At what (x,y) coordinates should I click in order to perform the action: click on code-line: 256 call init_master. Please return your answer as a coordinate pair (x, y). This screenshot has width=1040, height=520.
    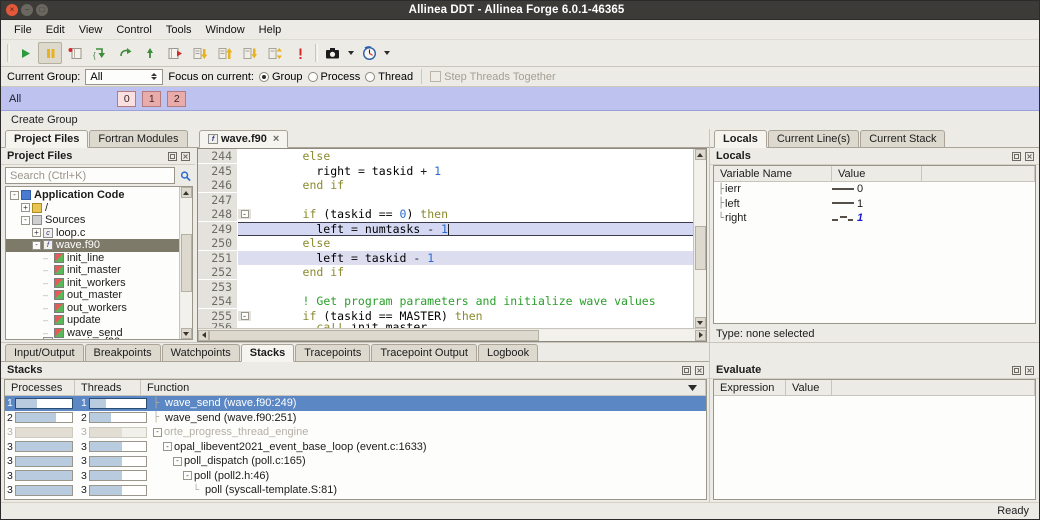
    Looking at the image, I should click on (445, 325).